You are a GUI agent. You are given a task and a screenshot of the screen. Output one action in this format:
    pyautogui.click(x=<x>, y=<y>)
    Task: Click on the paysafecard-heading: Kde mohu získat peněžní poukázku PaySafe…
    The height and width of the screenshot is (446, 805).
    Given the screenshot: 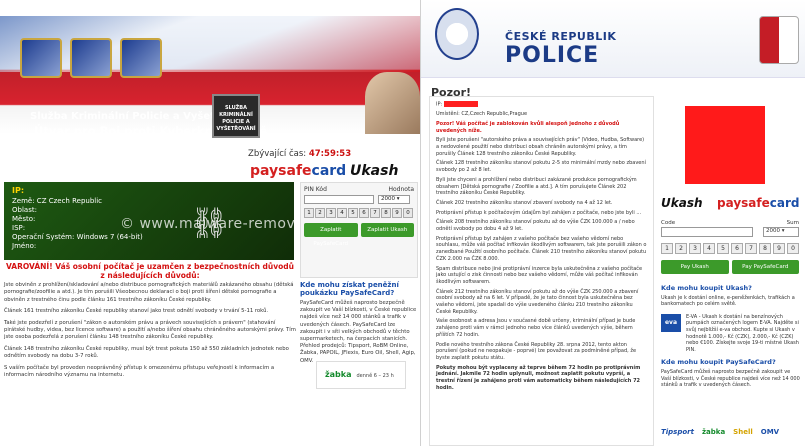 What is the action you would take?
    pyautogui.click(x=349, y=289)
    